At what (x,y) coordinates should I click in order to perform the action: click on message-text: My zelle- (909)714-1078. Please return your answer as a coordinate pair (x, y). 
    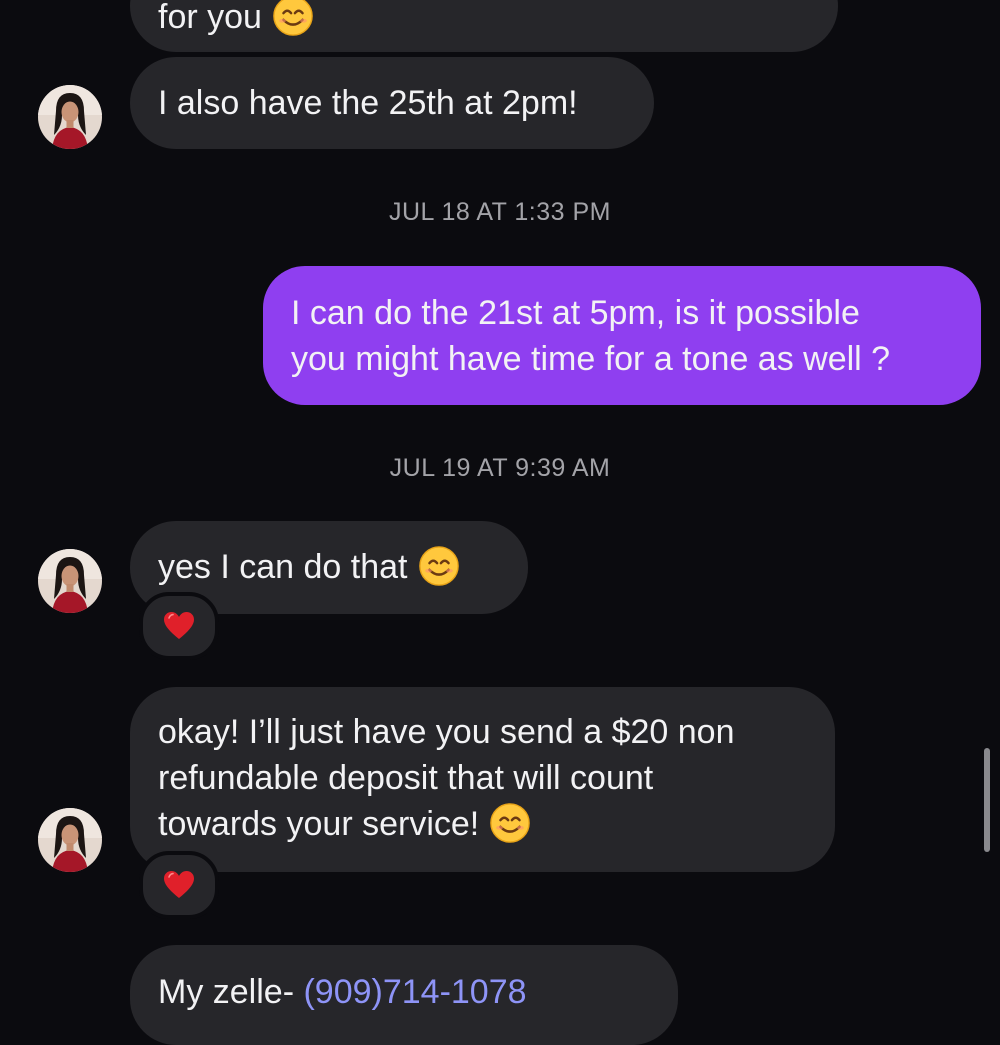
    Looking at the image, I should click on (342, 992).